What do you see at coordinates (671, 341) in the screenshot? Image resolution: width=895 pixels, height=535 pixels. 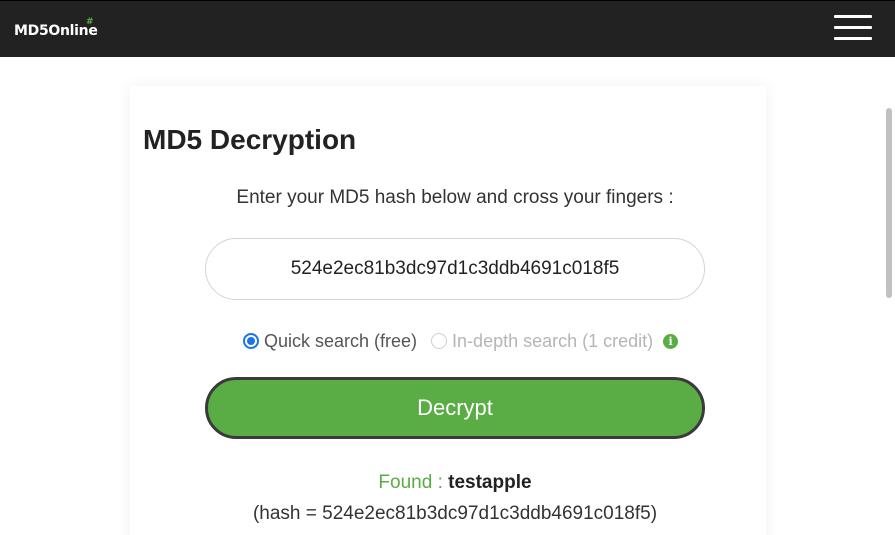 I see `info-icon: i` at bounding box center [671, 341].